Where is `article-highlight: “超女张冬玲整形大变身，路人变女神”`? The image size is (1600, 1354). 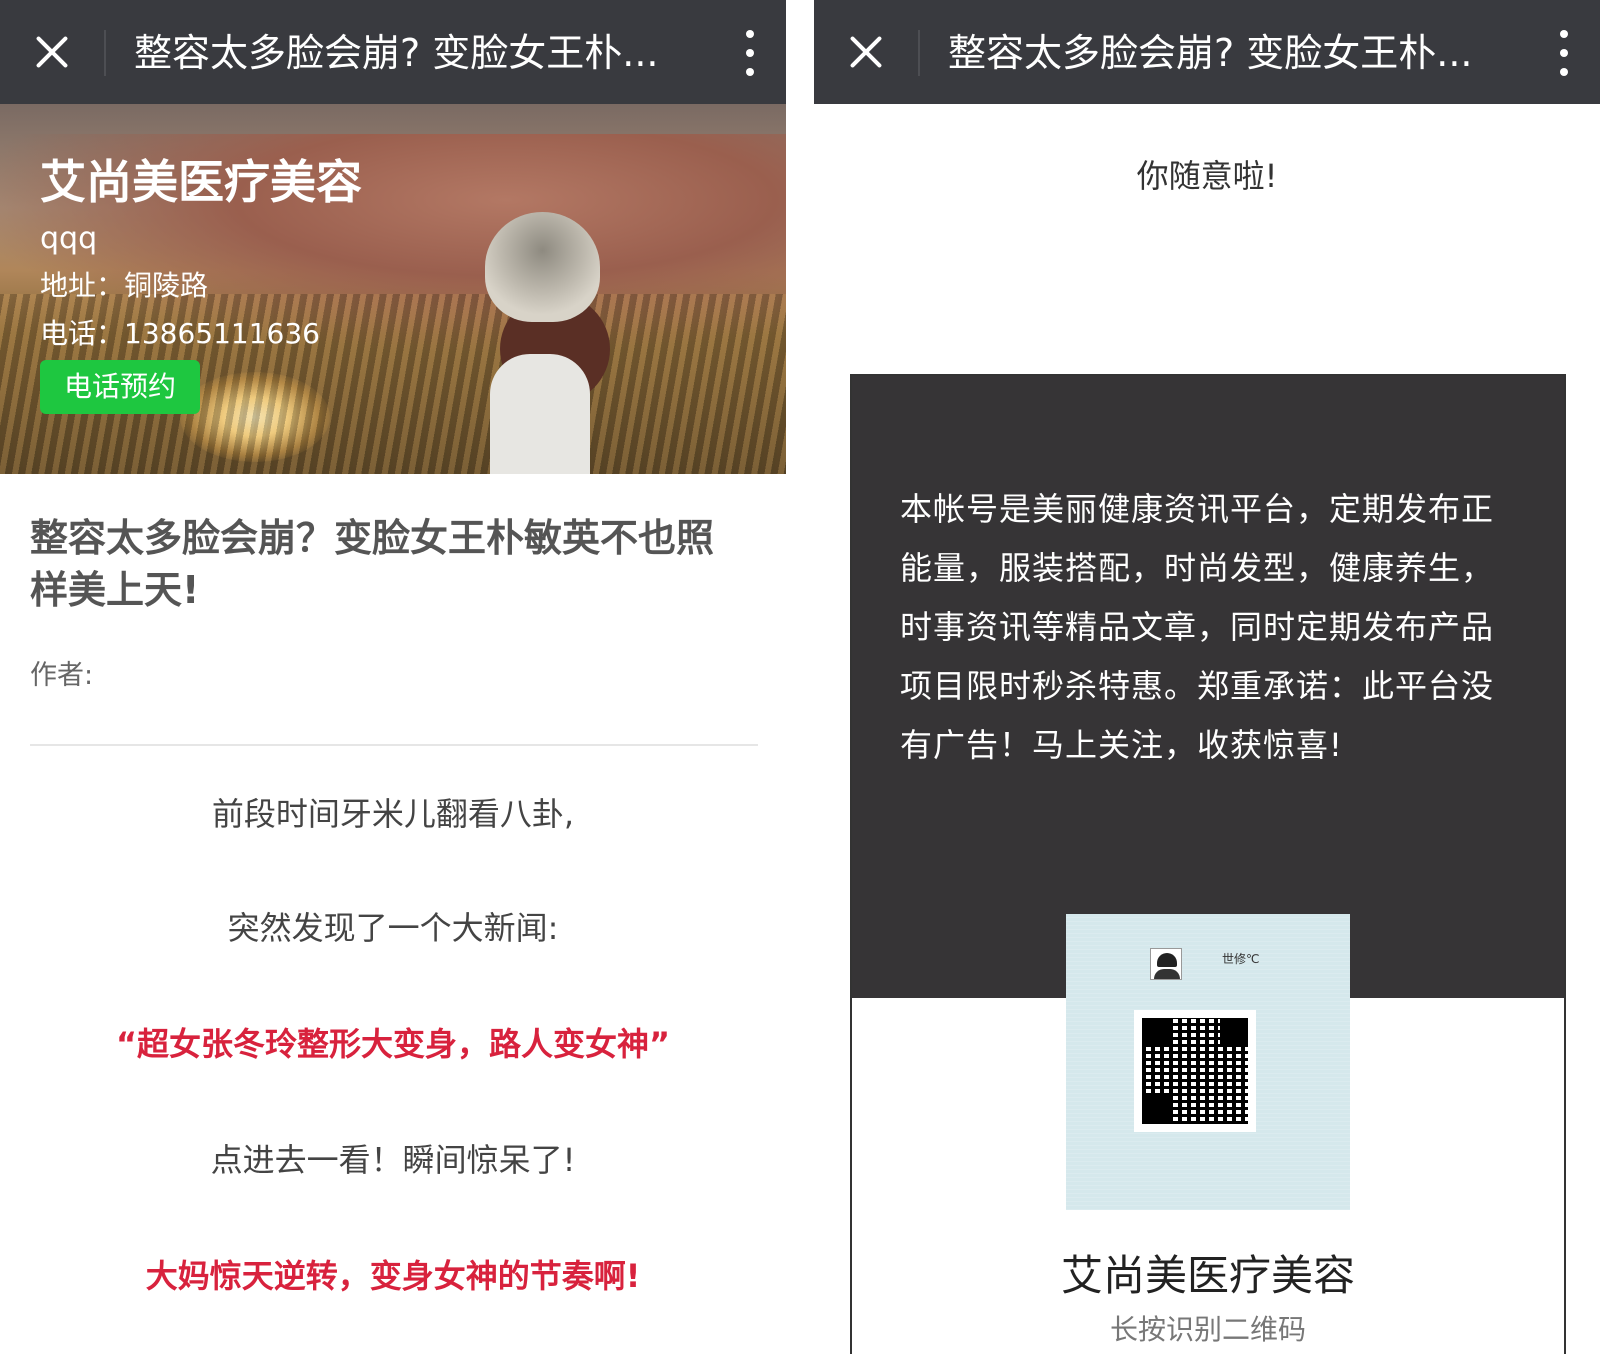 article-highlight: “超女张冬玲整形大变身，路人变女神” is located at coordinates (393, 1044).